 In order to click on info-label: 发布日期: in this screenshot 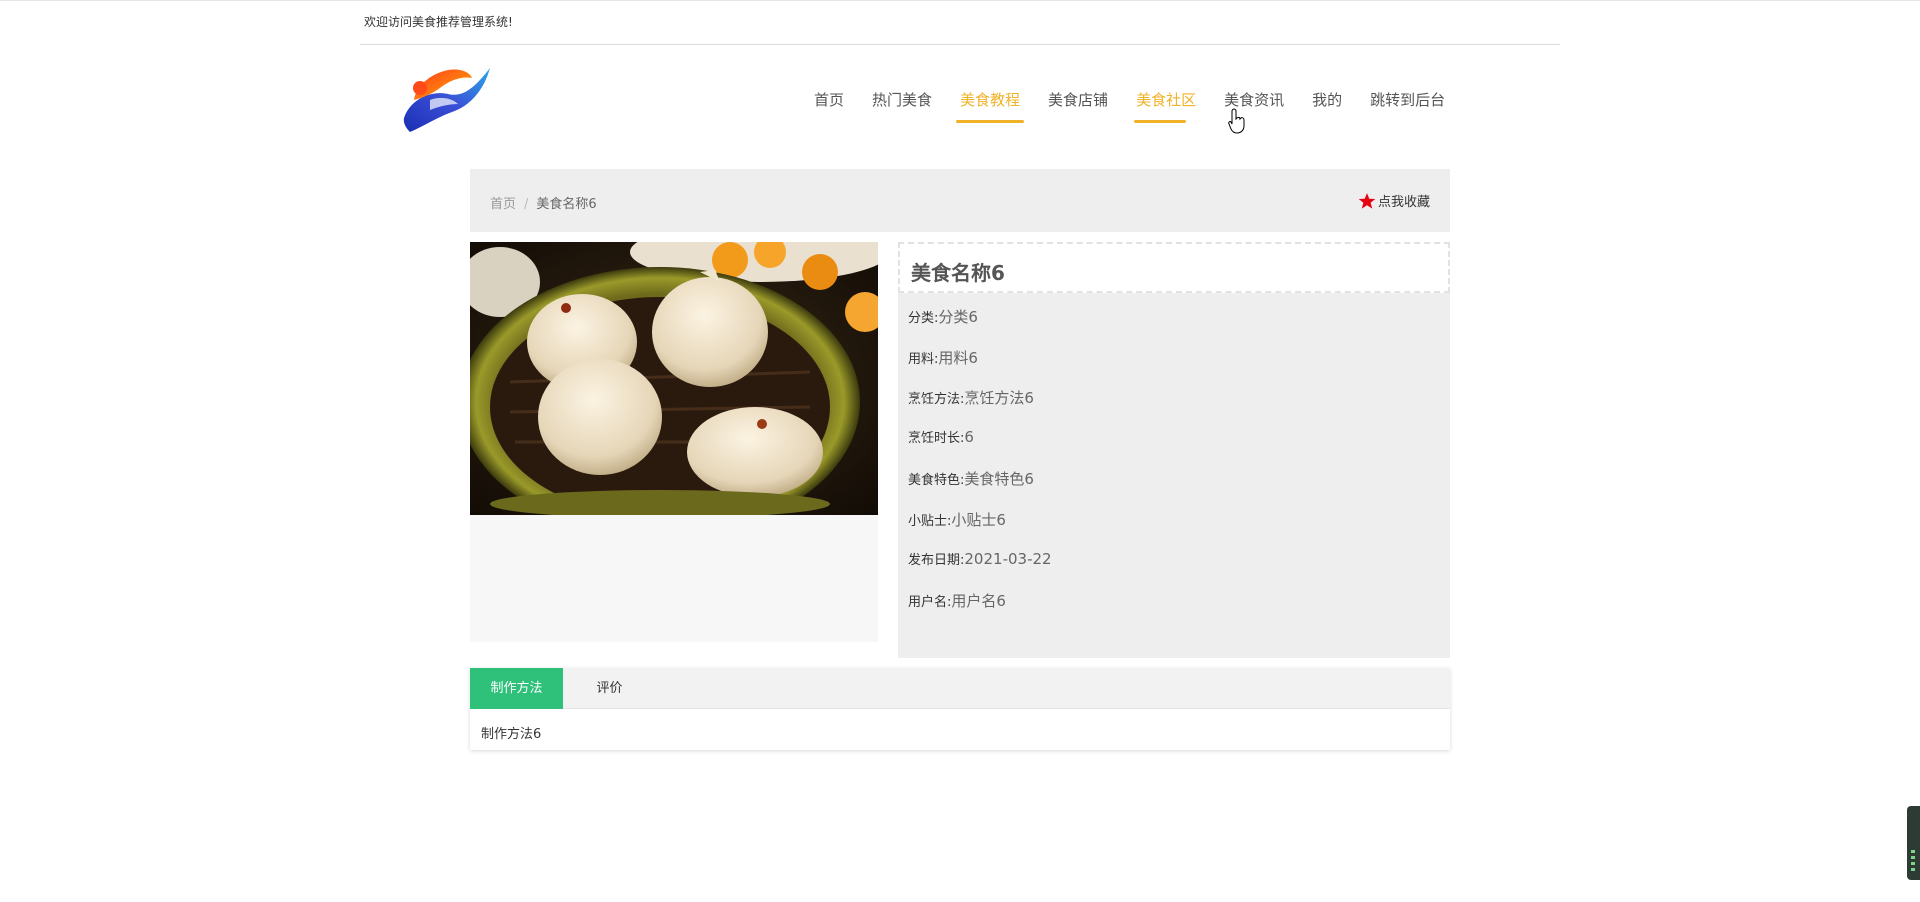, I will do `click(936, 560)`.